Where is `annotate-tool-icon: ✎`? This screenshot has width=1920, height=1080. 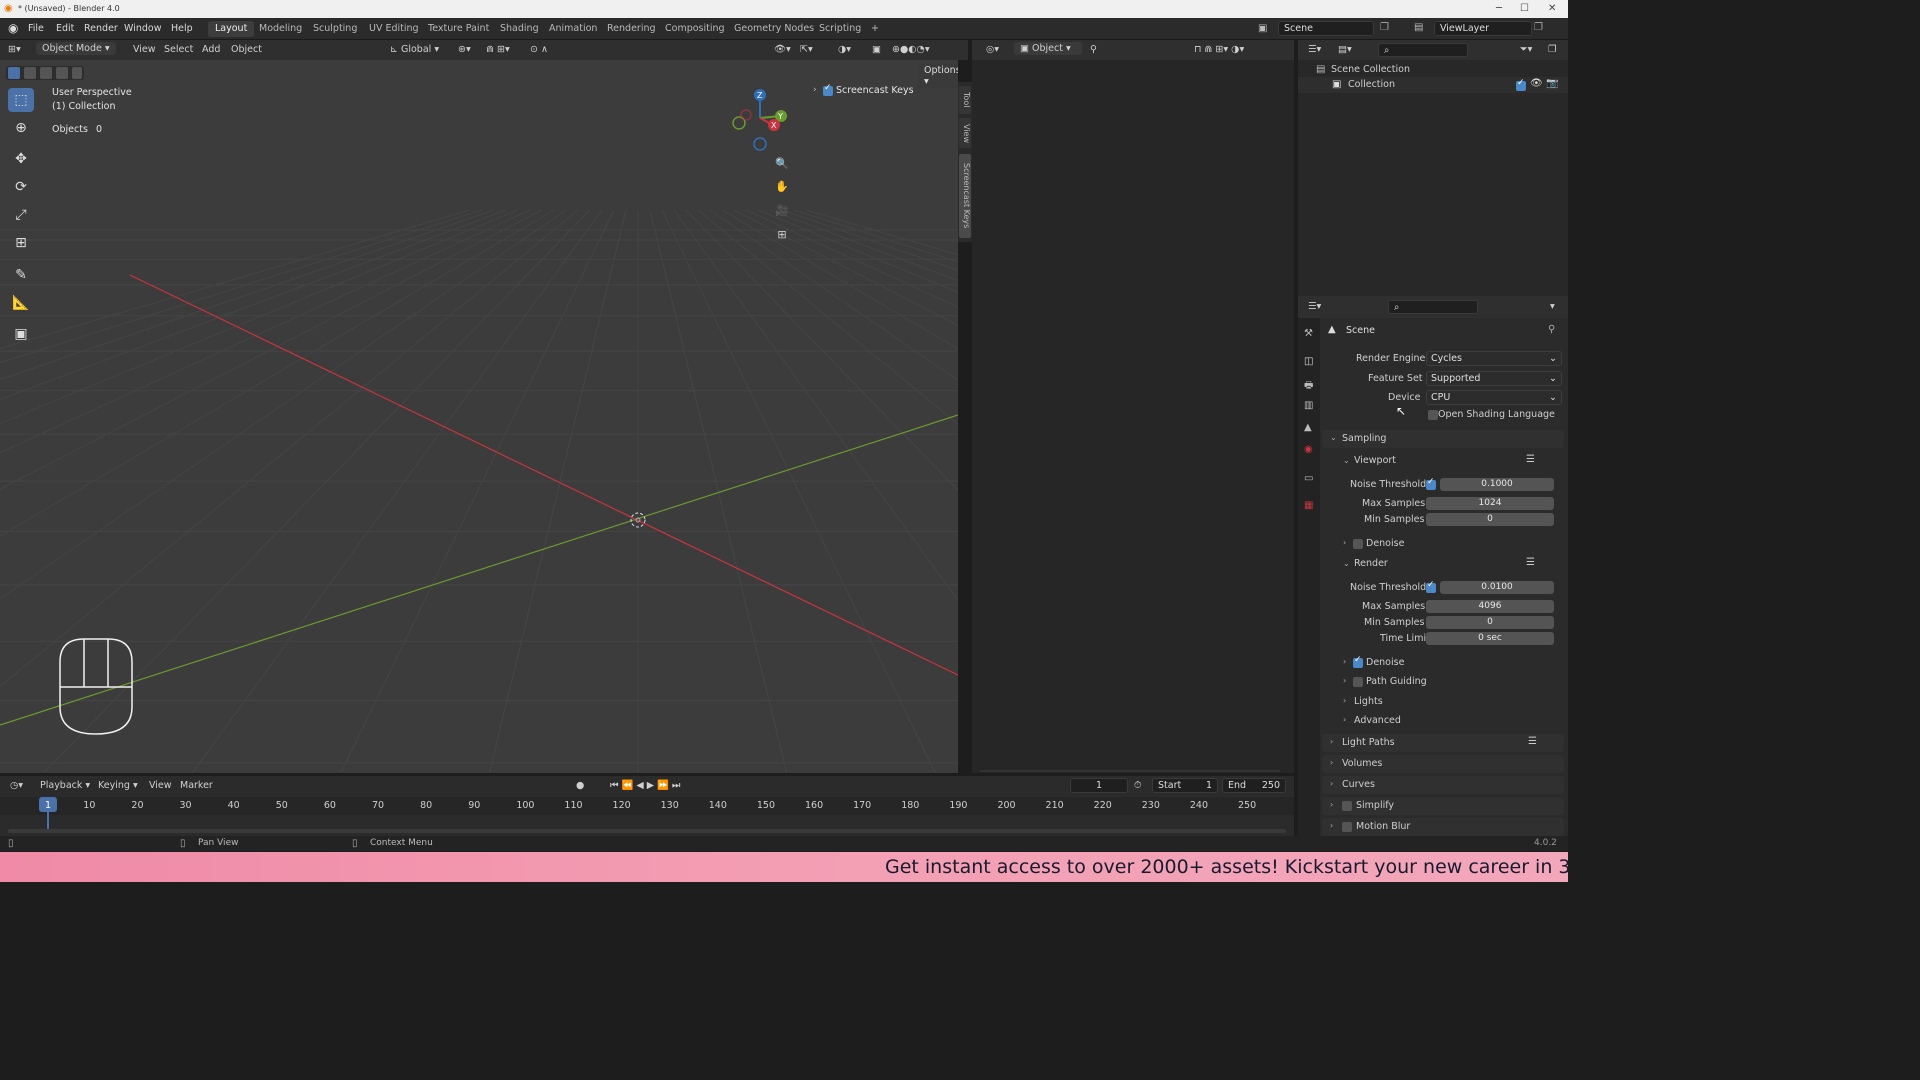 annotate-tool-icon: ✎ is located at coordinates (21, 275).